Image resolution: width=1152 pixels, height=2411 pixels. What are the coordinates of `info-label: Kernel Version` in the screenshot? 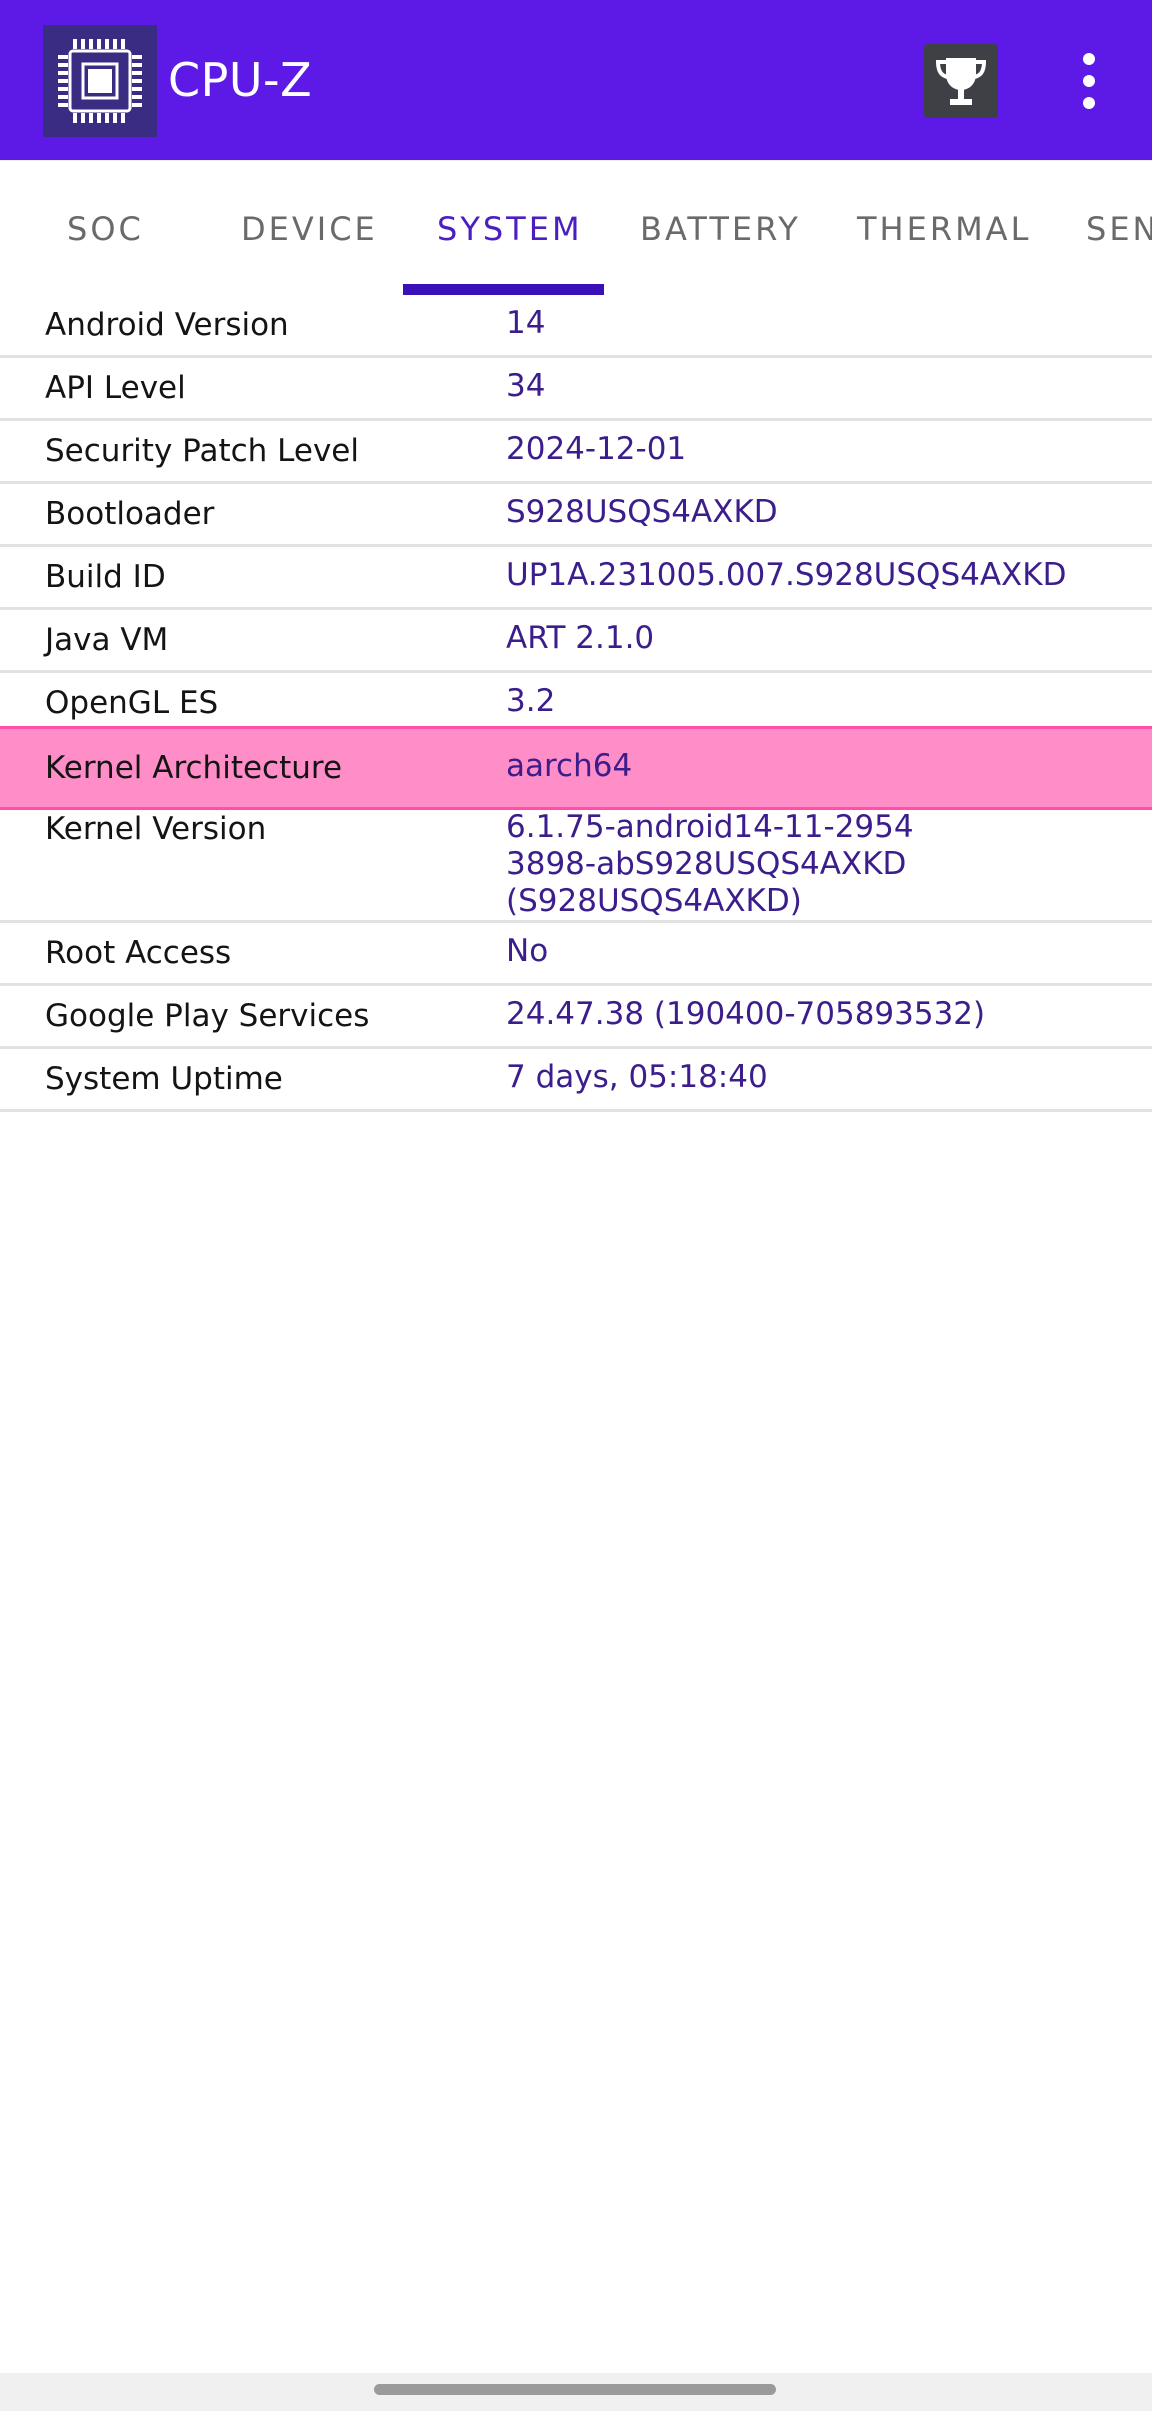 It's located at (156, 829).